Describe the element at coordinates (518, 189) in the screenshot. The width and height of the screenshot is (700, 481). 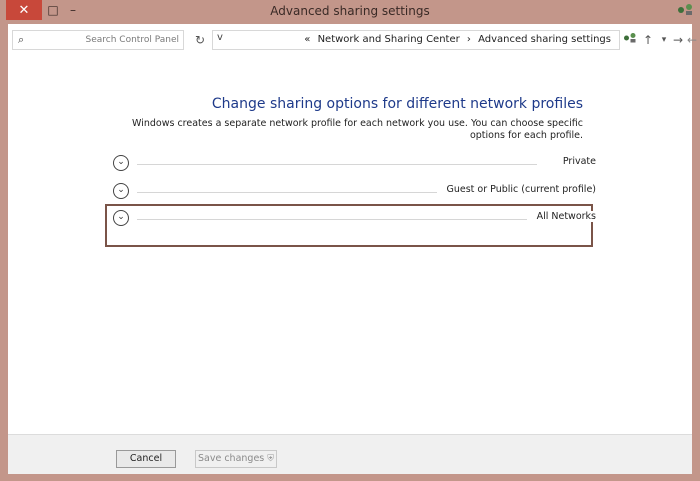
I see `section-label-guest-public: Guest or Public (current profile)` at that location.